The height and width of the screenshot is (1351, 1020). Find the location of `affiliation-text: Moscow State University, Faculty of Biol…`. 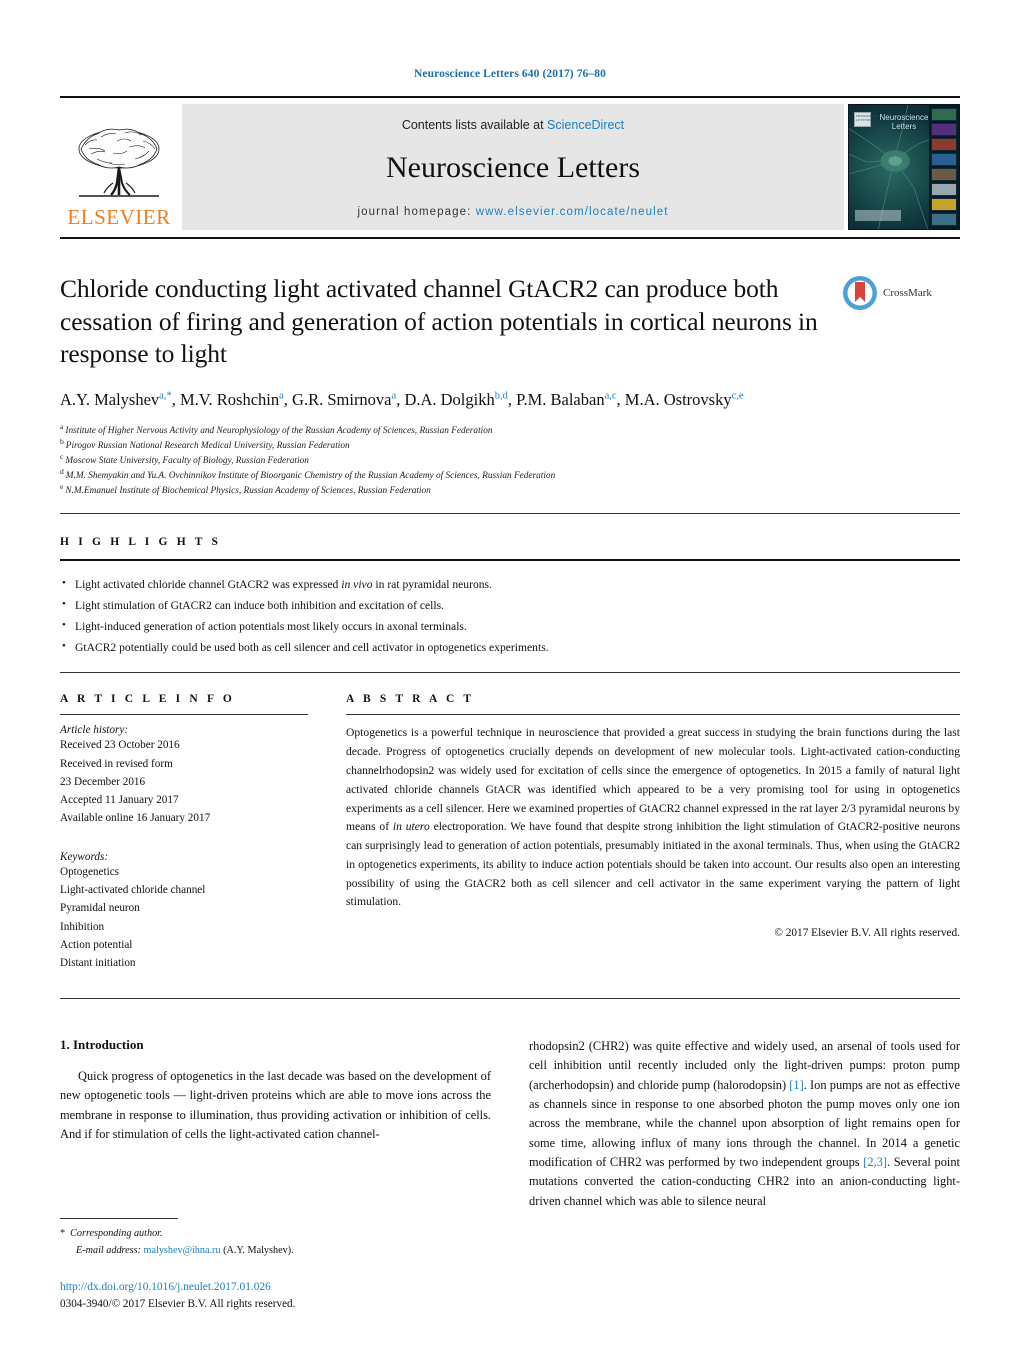

affiliation-text: Moscow State University, Faculty of Biol… is located at coordinates (187, 460).